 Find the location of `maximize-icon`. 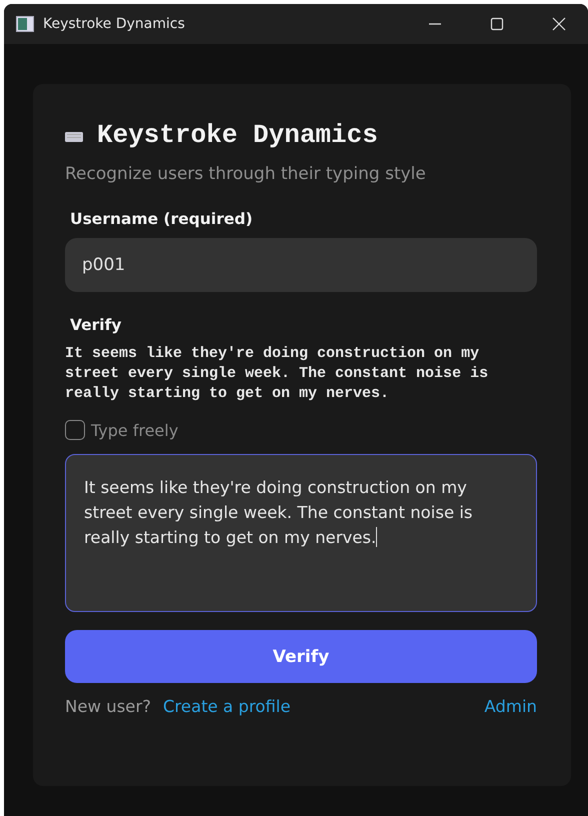

maximize-icon is located at coordinates (497, 24).